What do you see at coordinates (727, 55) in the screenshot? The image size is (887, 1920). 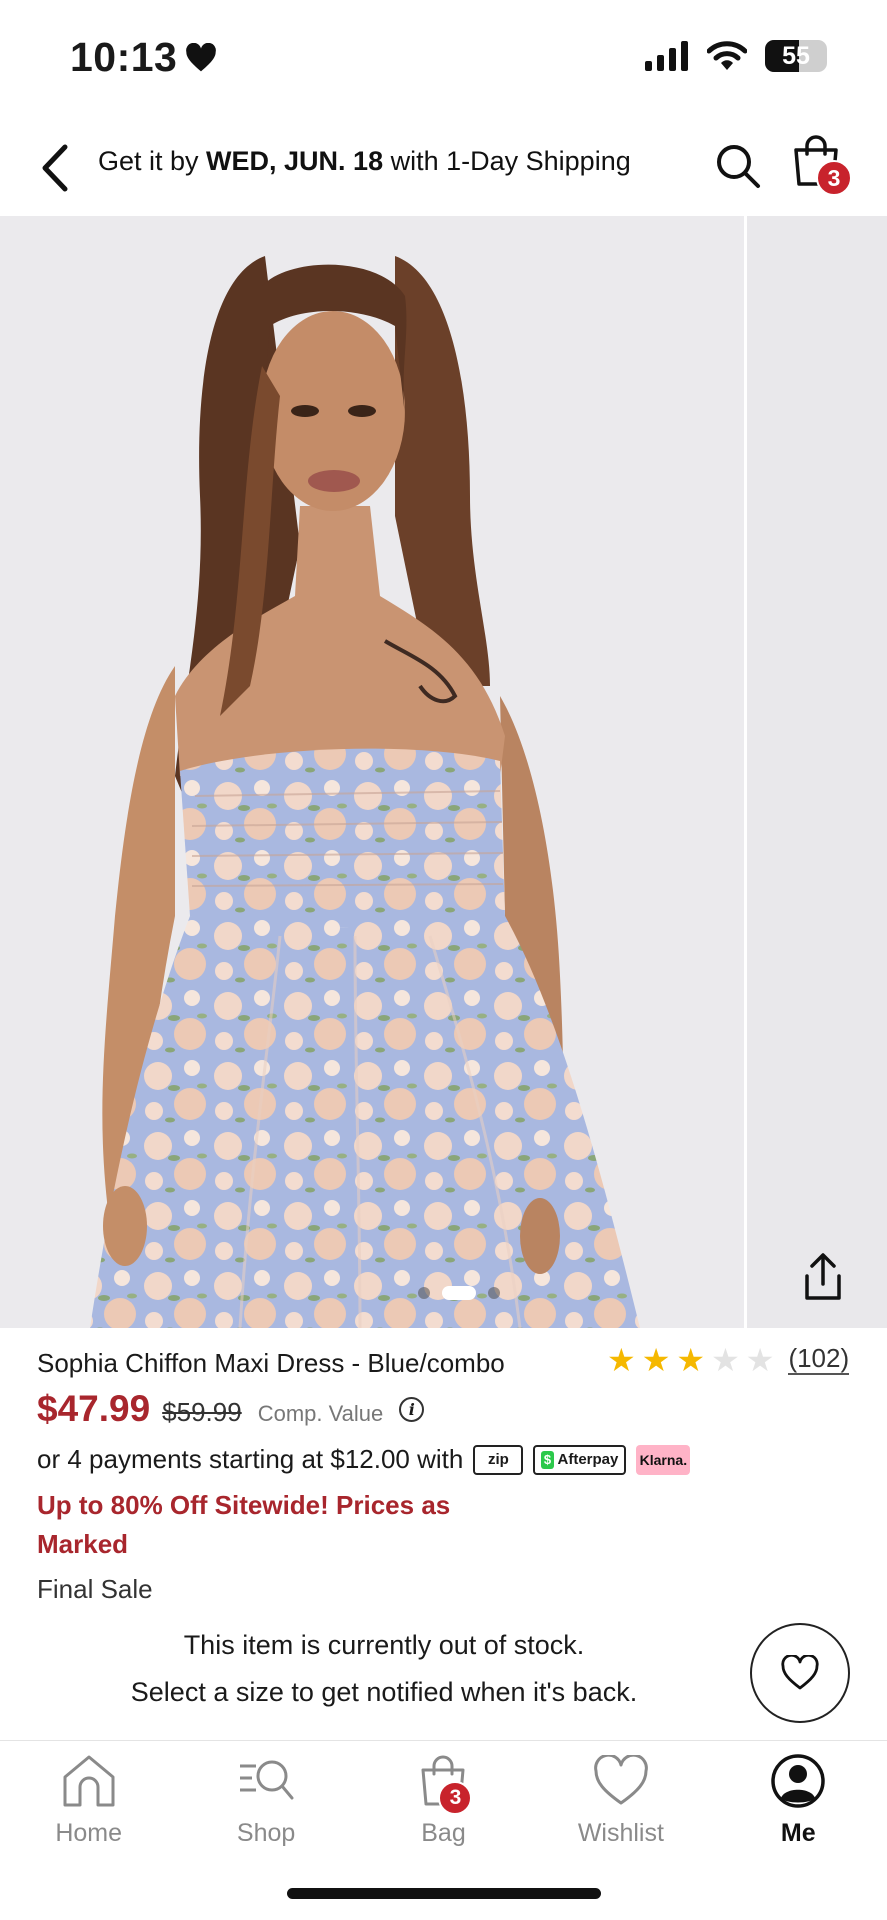 I see `wifi-icon` at bounding box center [727, 55].